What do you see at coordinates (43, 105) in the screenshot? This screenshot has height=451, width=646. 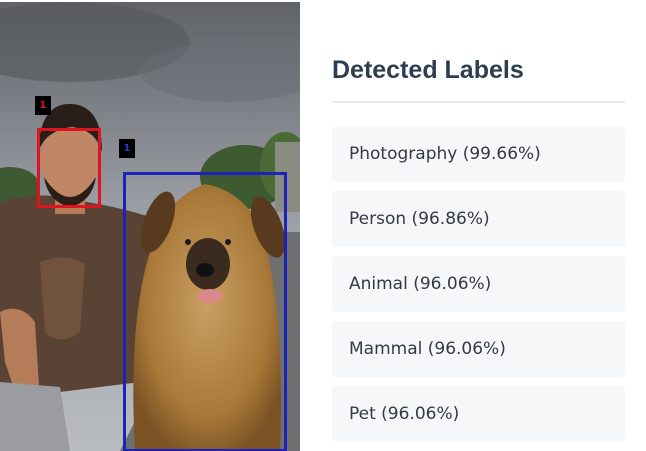 I see `face-box-tag: 1` at bounding box center [43, 105].